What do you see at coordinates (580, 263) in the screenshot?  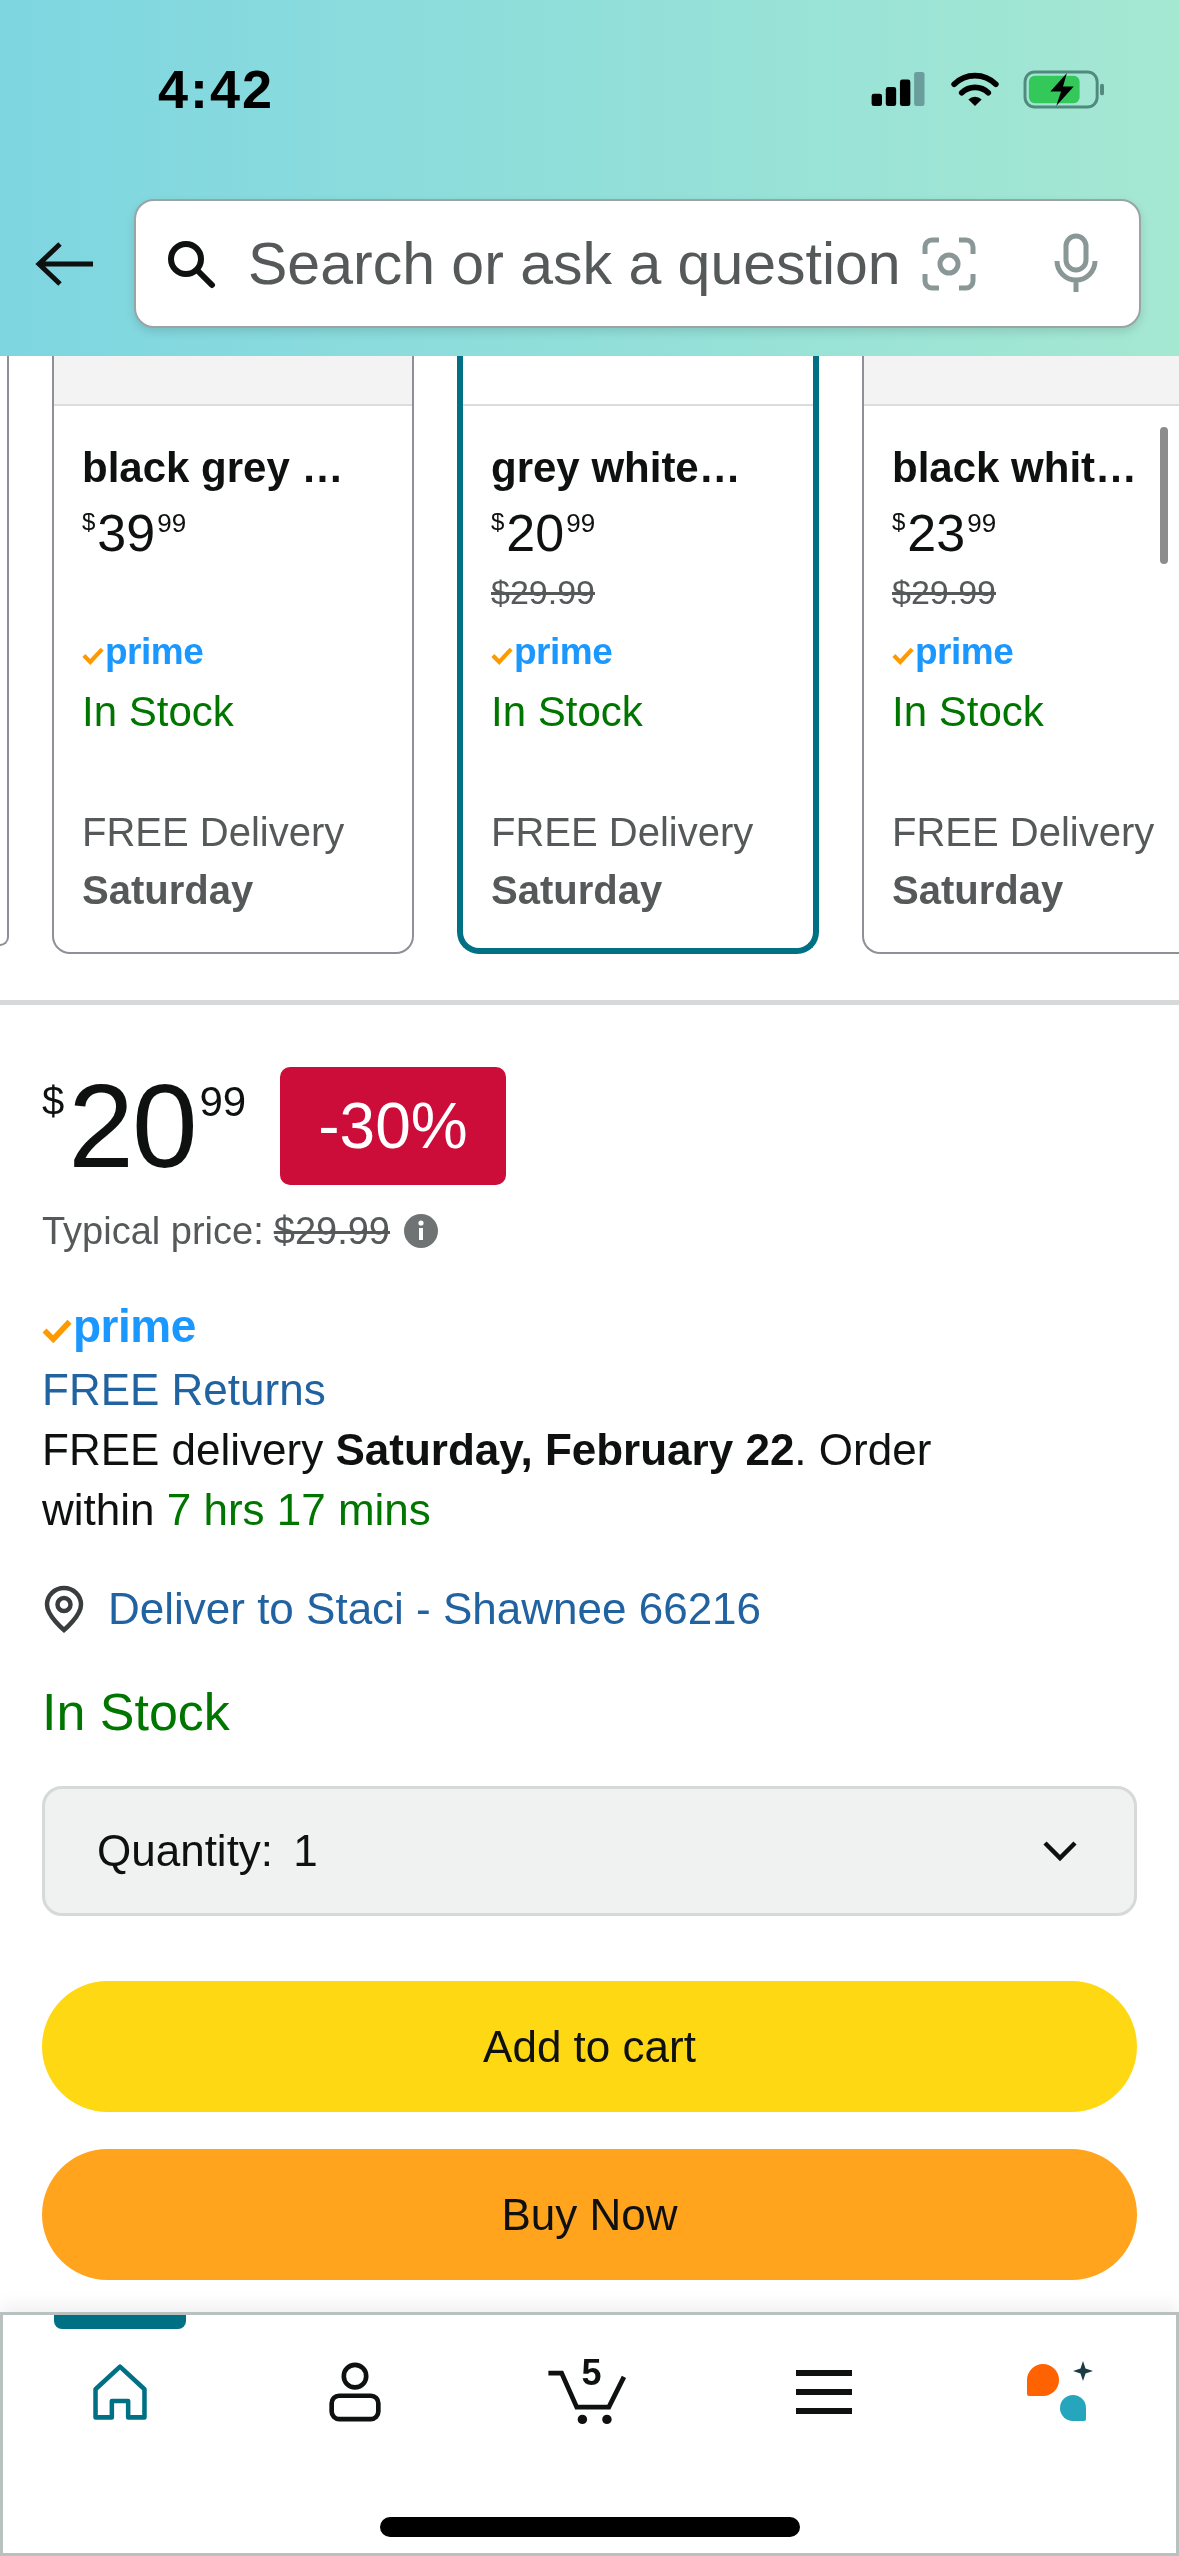 I see `search-input: Search or ask a question` at bounding box center [580, 263].